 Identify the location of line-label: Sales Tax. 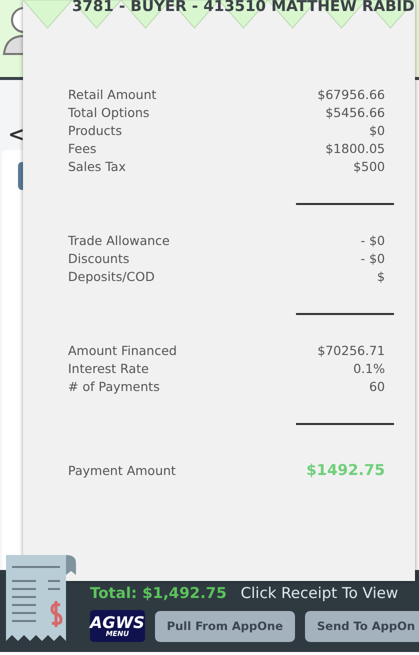
(97, 167).